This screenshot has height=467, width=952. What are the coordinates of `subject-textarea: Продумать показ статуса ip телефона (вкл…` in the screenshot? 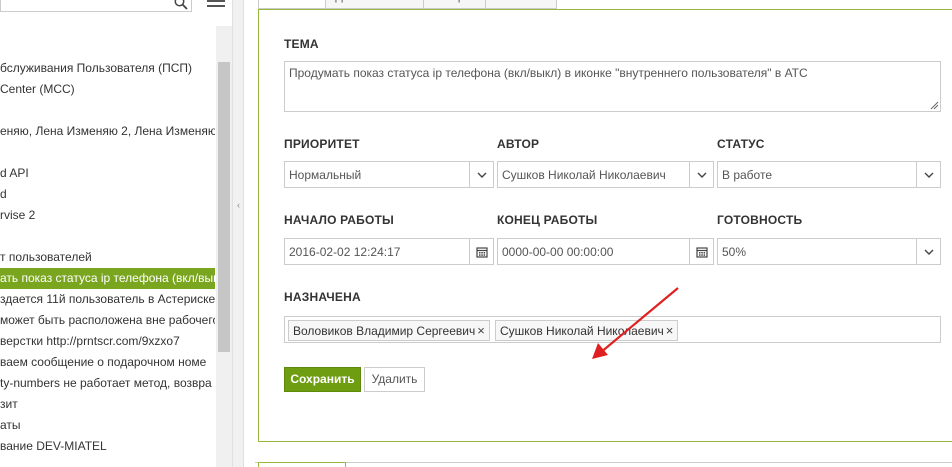 It's located at (612, 86).